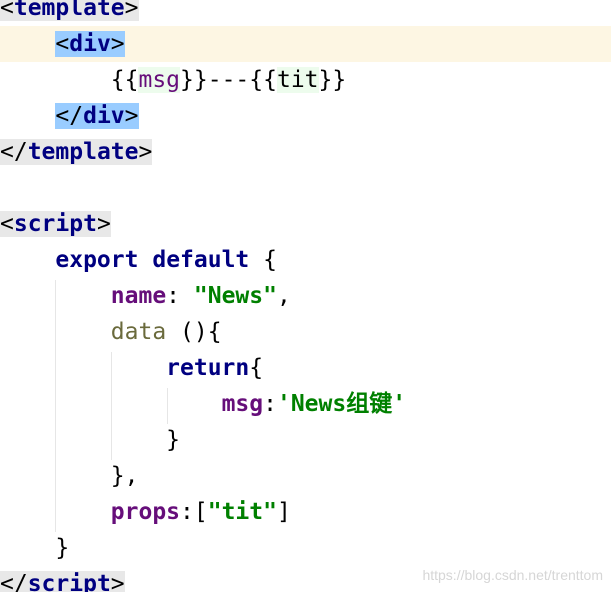  I want to click on code-line: name: "News",, so click(305, 296).